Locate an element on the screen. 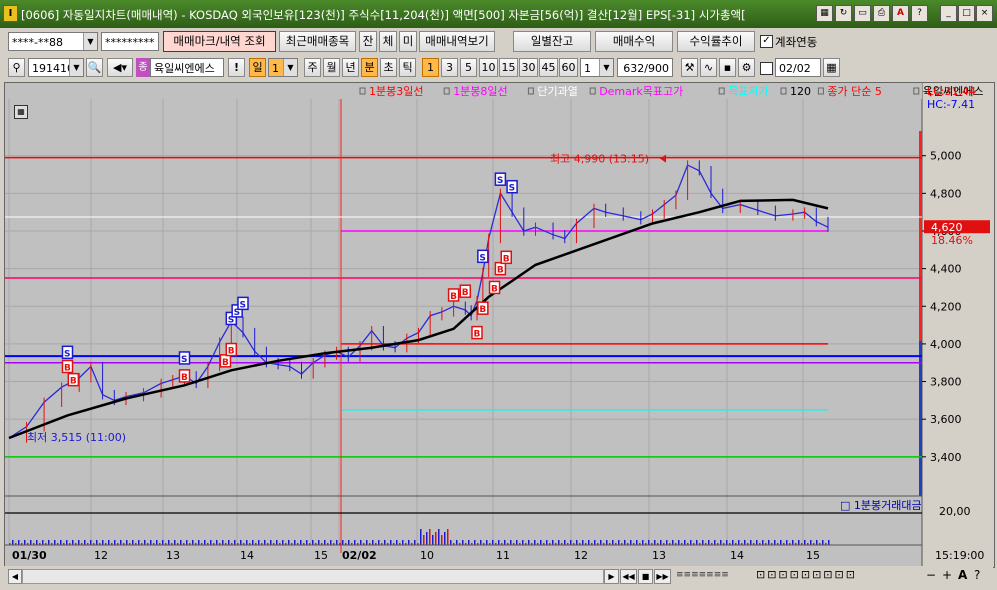 Image resolution: width=997 pixels, height=590 pixels. grid-toggle-icon: ▦ is located at coordinates (21, 112).